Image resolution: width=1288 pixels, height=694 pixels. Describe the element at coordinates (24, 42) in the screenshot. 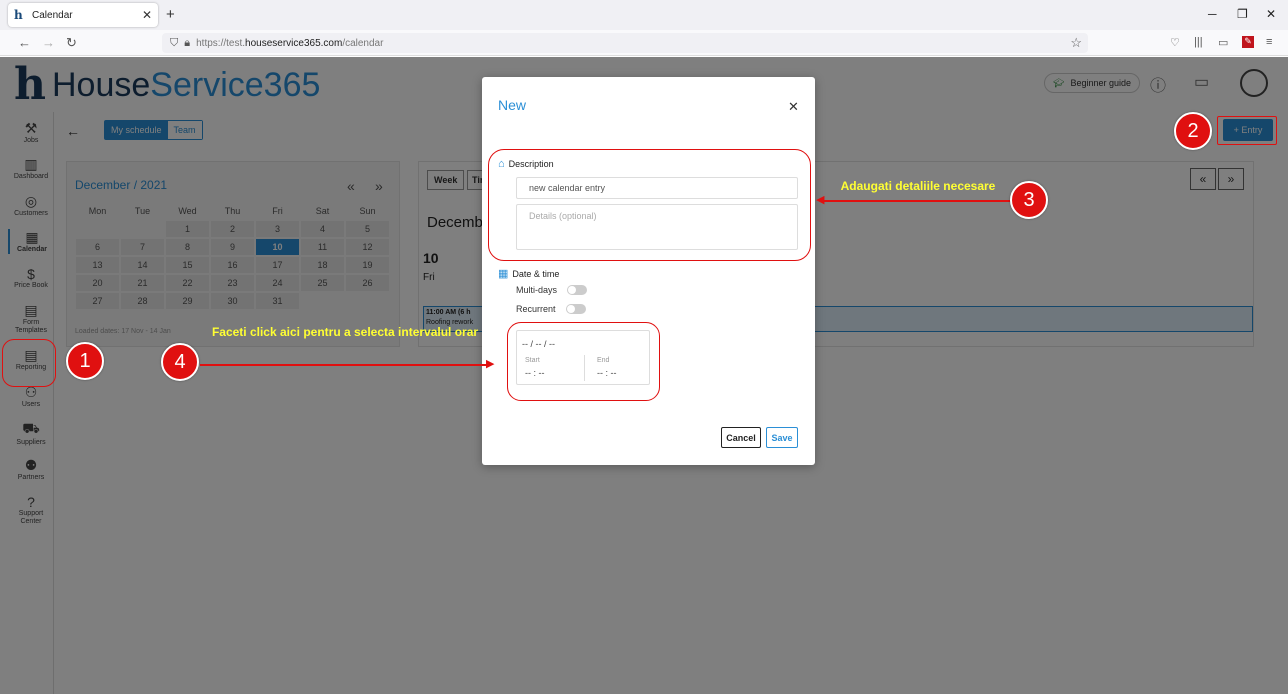

I see `back-icon: ←` at that location.